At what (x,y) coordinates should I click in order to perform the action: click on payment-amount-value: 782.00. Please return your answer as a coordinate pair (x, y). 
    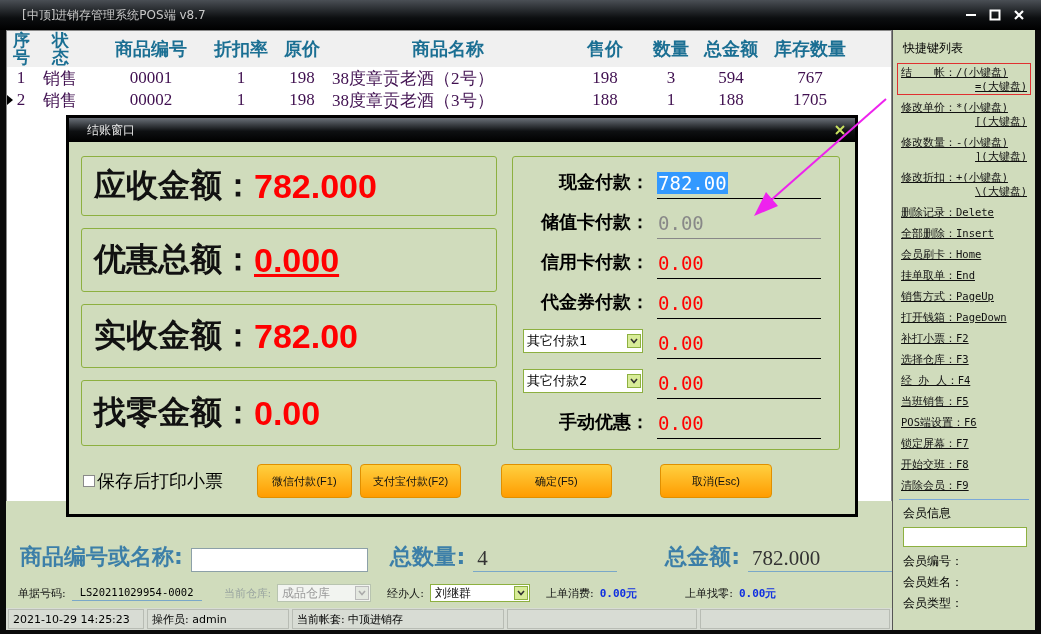
    Looking at the image, I should click on (692, 183).